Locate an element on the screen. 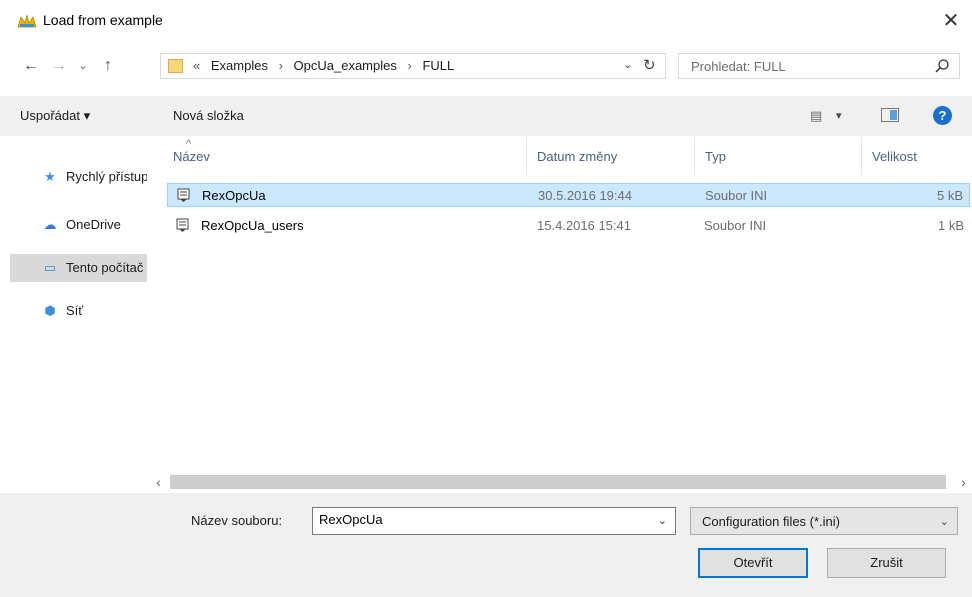  search-input: Prohledat: FULL is located at coordinates (819, 66).